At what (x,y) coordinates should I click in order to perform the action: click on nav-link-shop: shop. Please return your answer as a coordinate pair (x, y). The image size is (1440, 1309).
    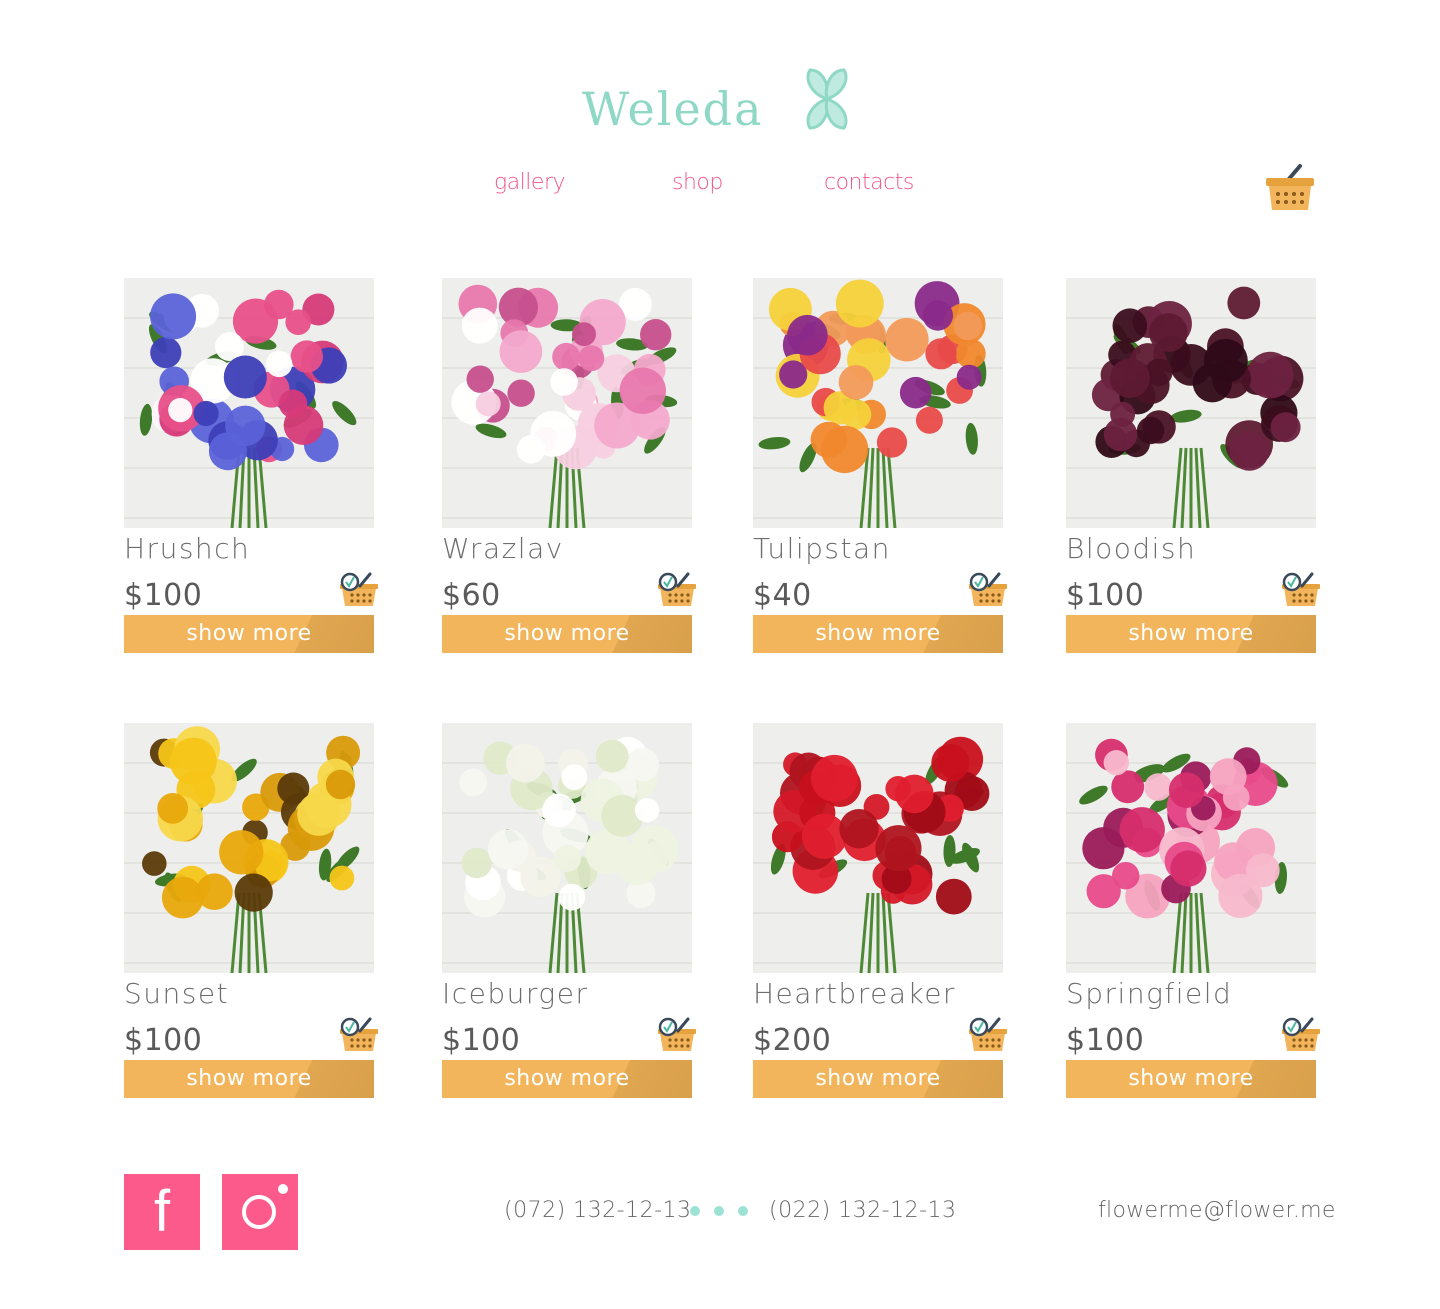
    Looking at the image, I should click on (697, 182).